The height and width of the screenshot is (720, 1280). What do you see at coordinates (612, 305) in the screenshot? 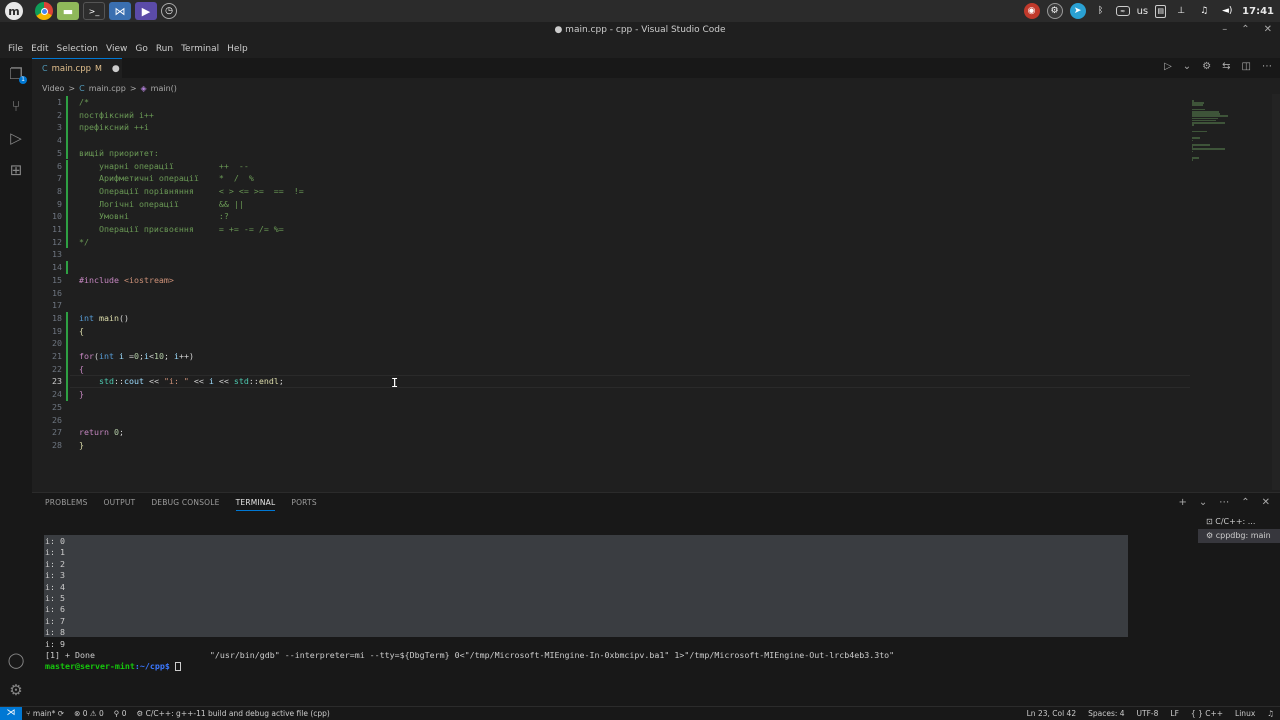
I see `code-line: 17` at bounding box center [612, 305].